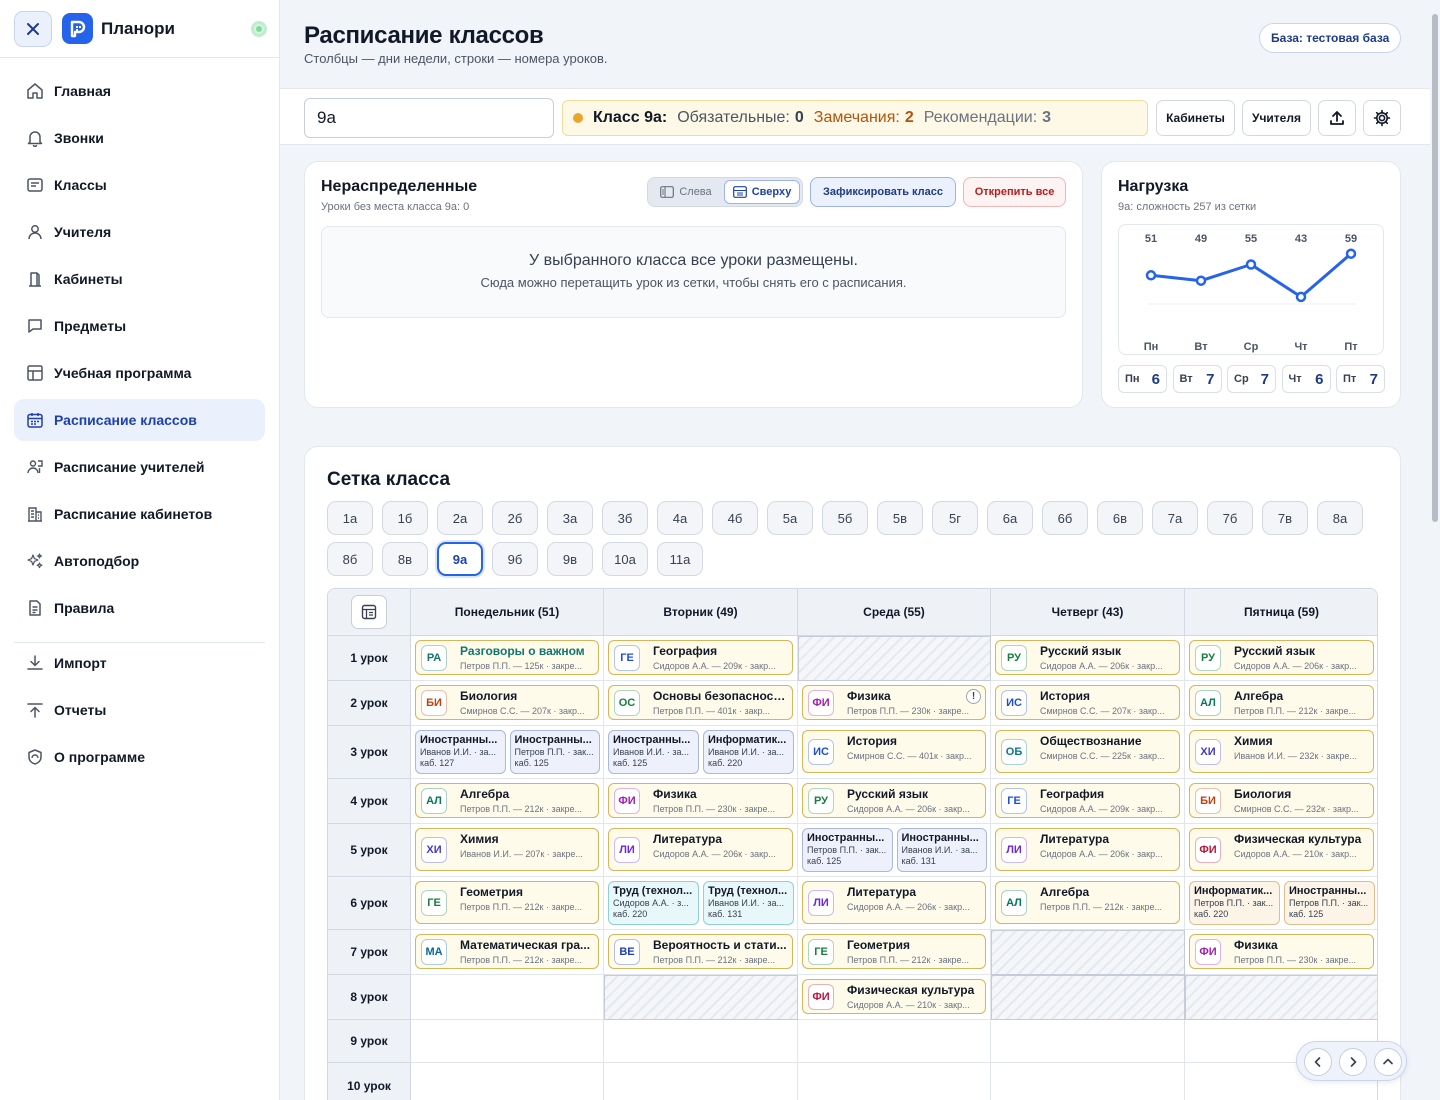 This screenshot has height=1100, width=1440. Describe the element at coordinates (139, 138) in the screenshot. I see `nav-item-bell: Звонки` at that location.